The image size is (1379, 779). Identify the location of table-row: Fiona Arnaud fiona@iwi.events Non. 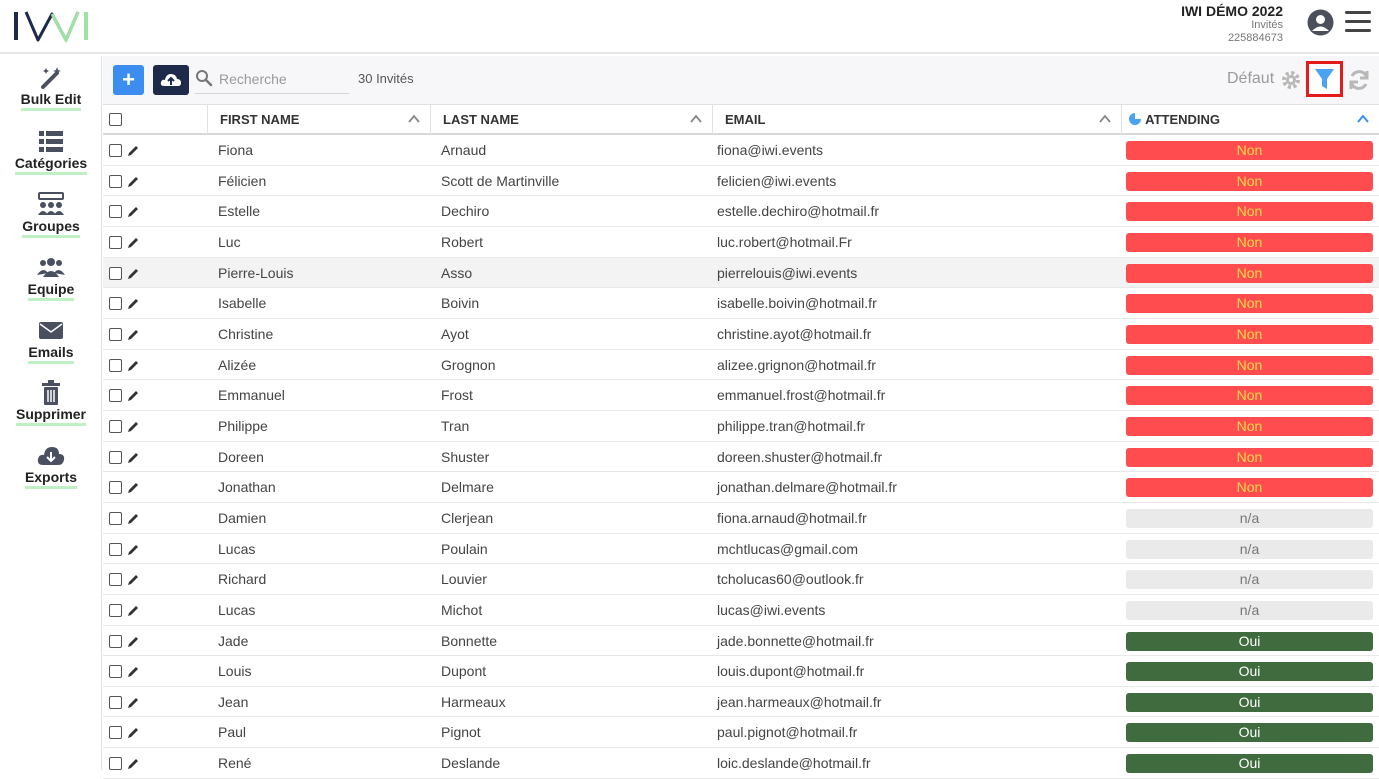
(741, 150).